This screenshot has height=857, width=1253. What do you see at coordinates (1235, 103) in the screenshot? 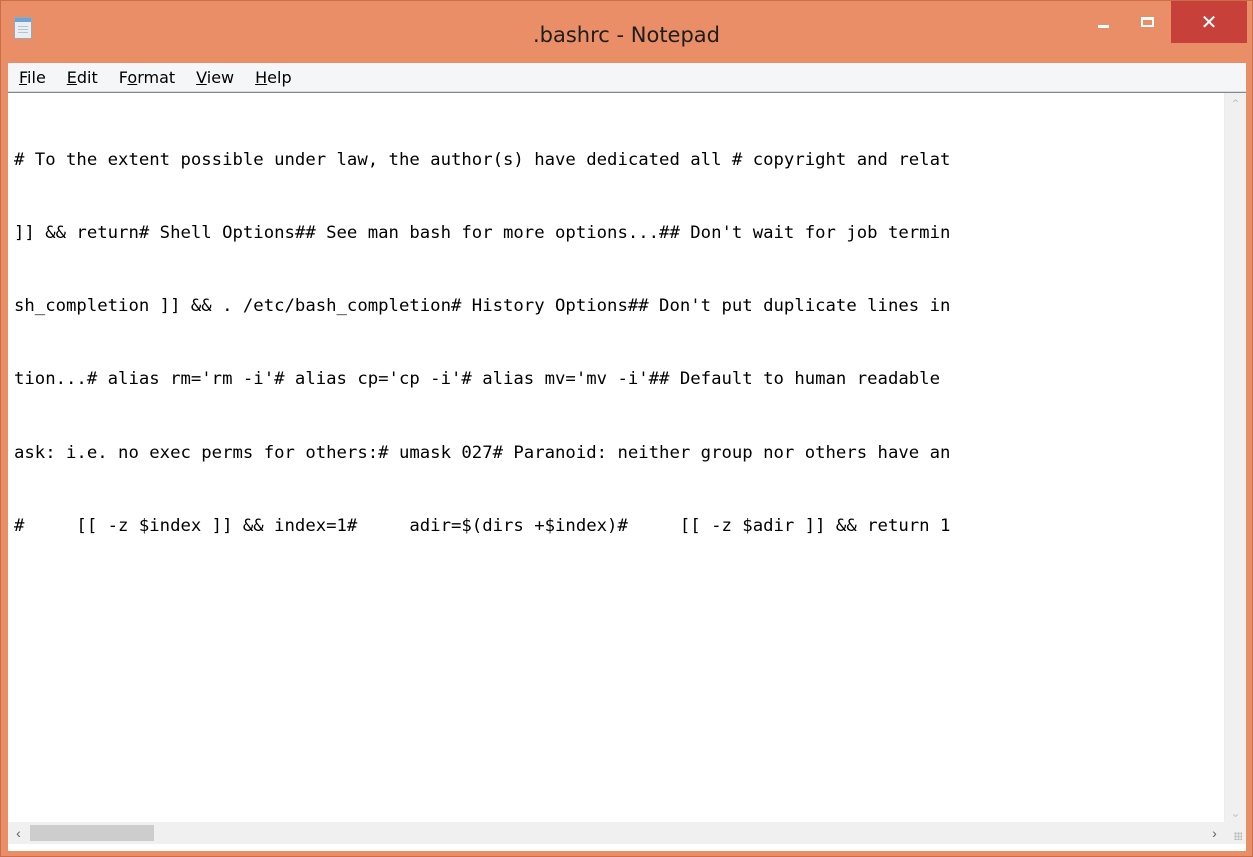
I see `scroll-up-icon: ⌃` at bounding box center [1235, 103].